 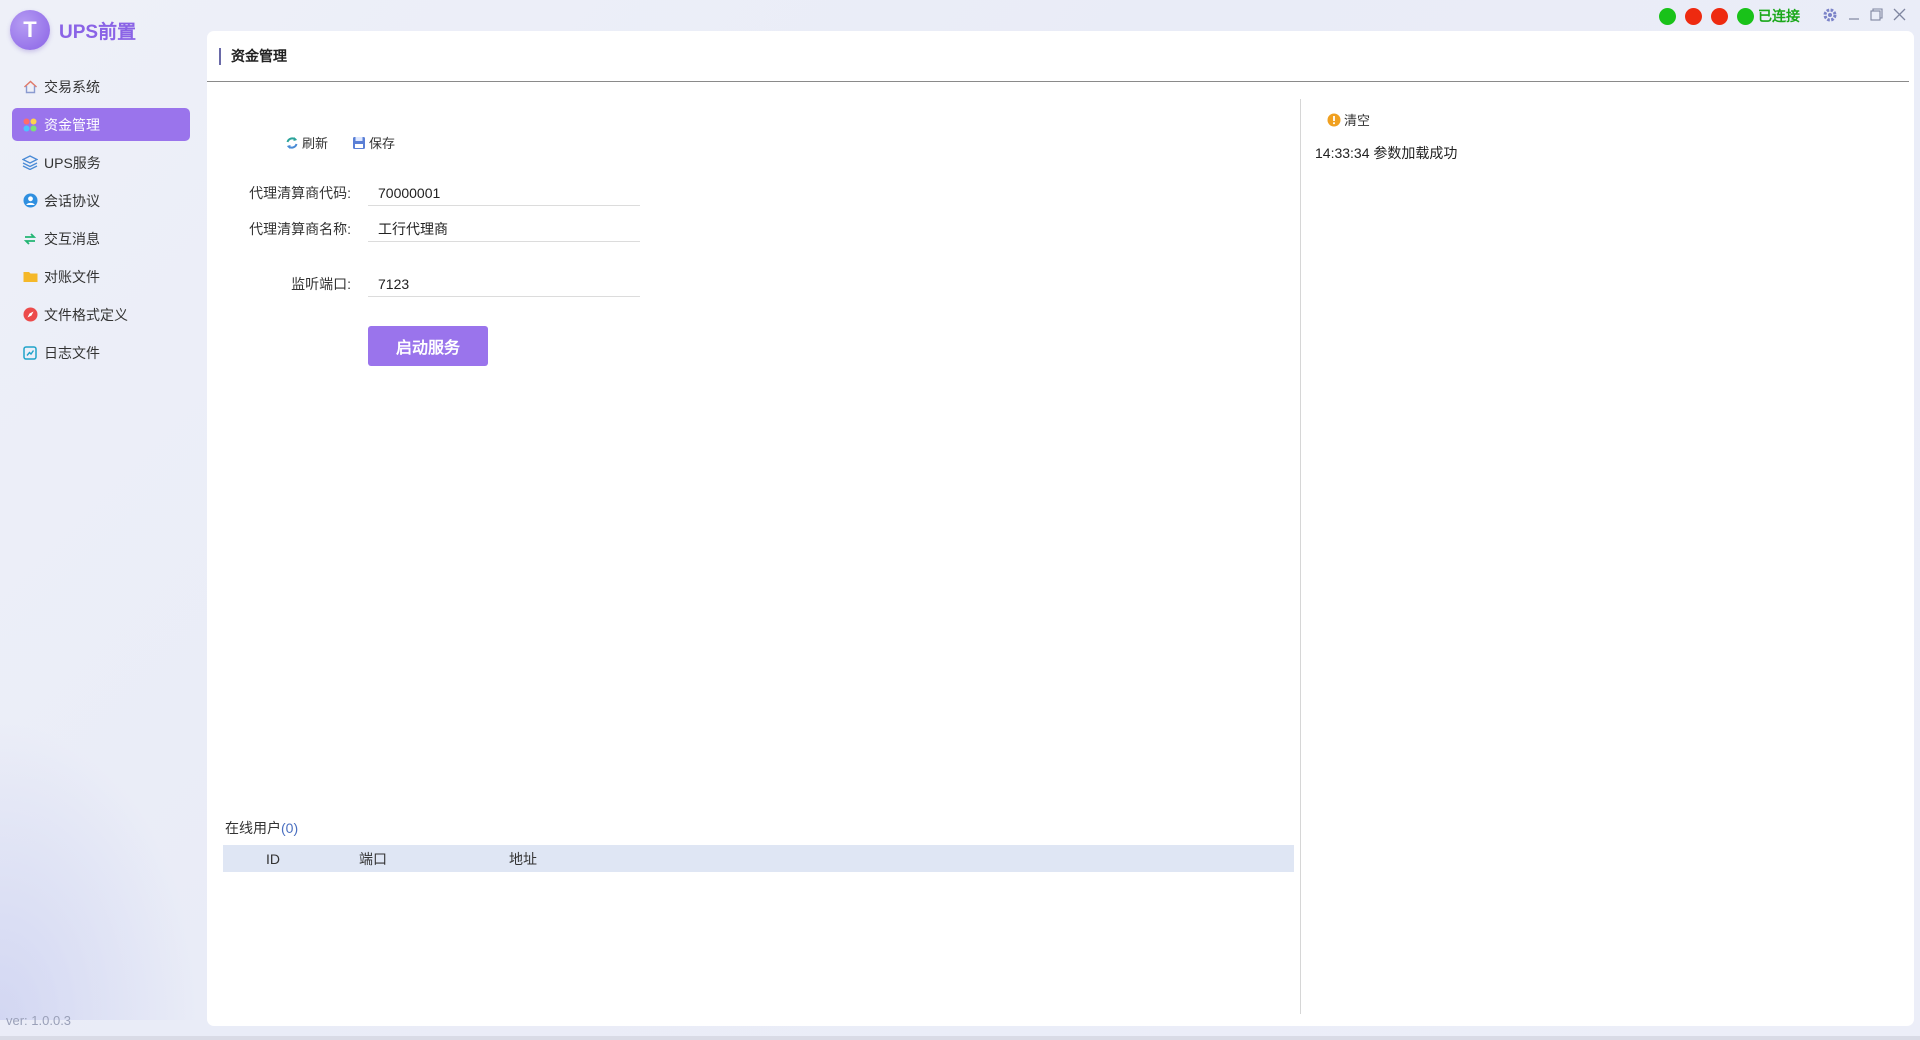 I want to click on folder-icon, so click(x=30, y=277).